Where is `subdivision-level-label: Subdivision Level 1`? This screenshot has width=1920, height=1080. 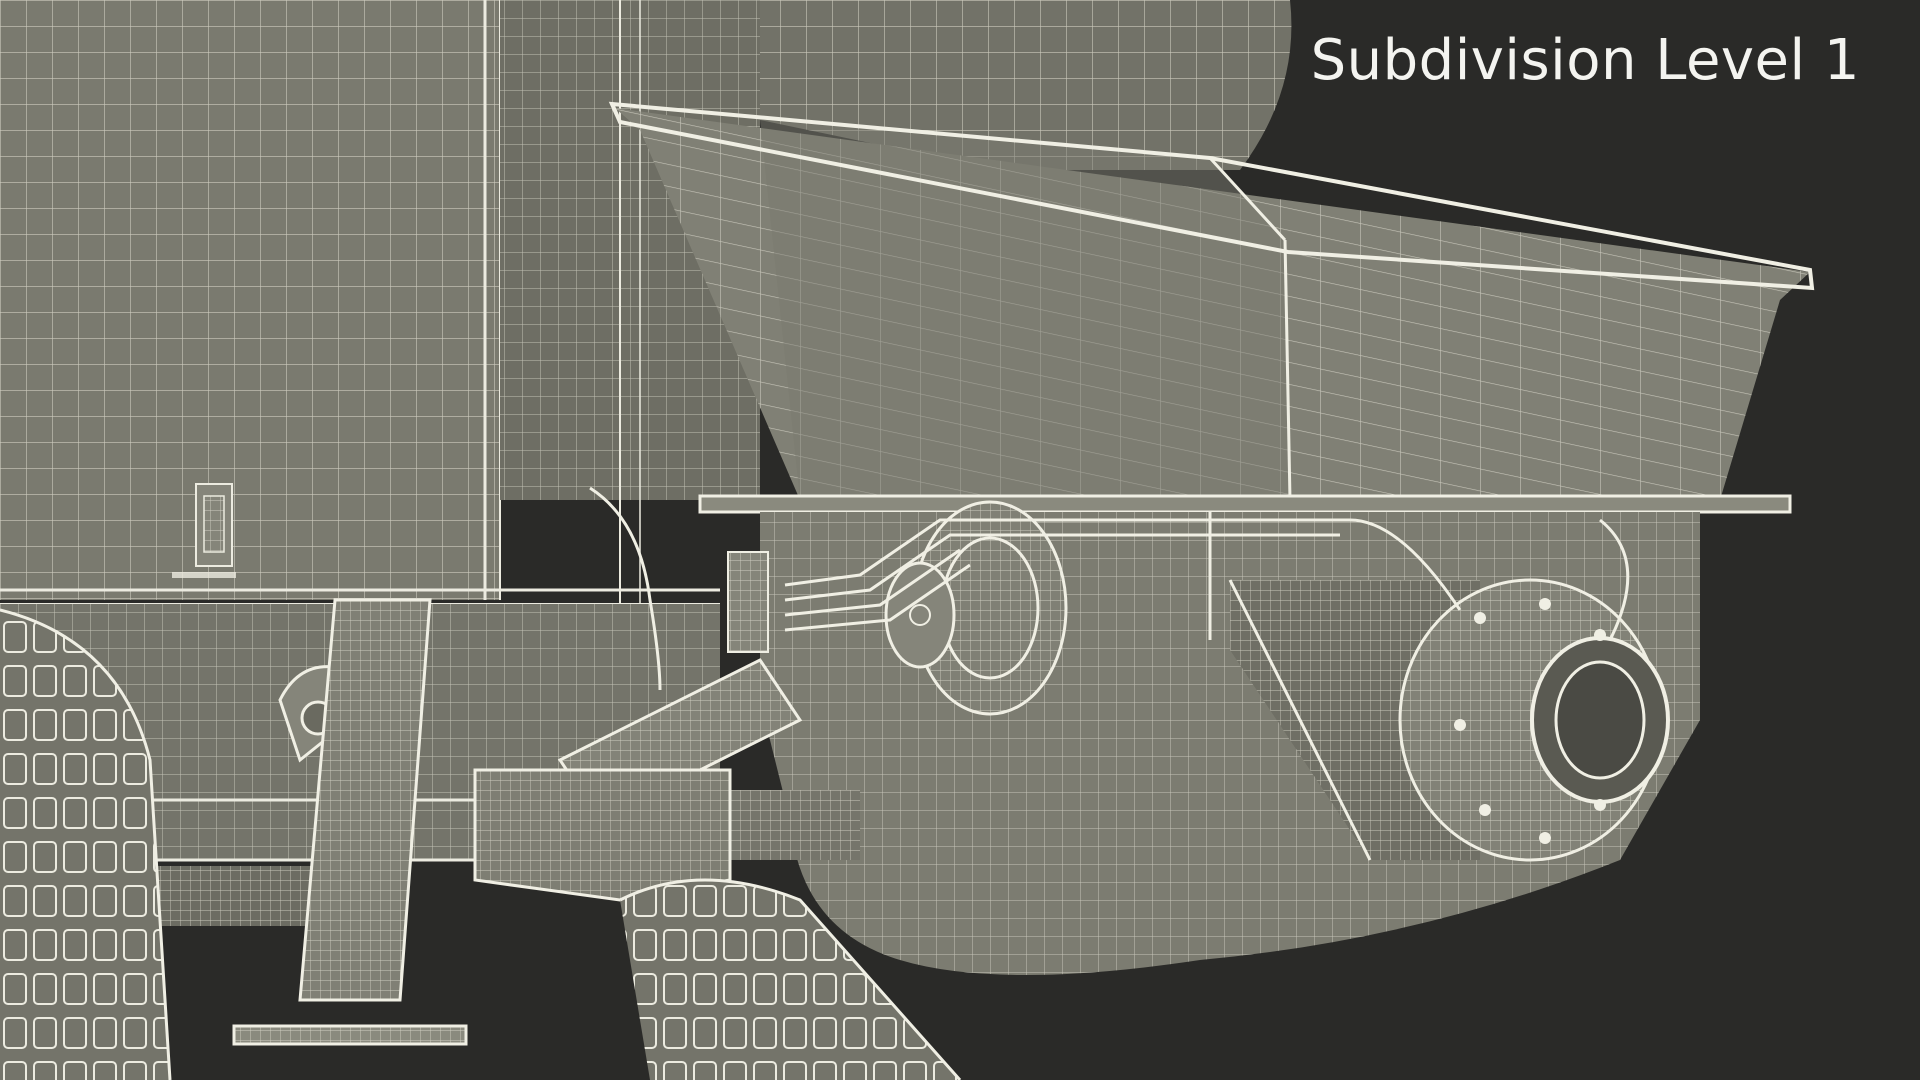 subdivision-level-label: Subdivision Level 1 is located at coordinates (1585, 60).